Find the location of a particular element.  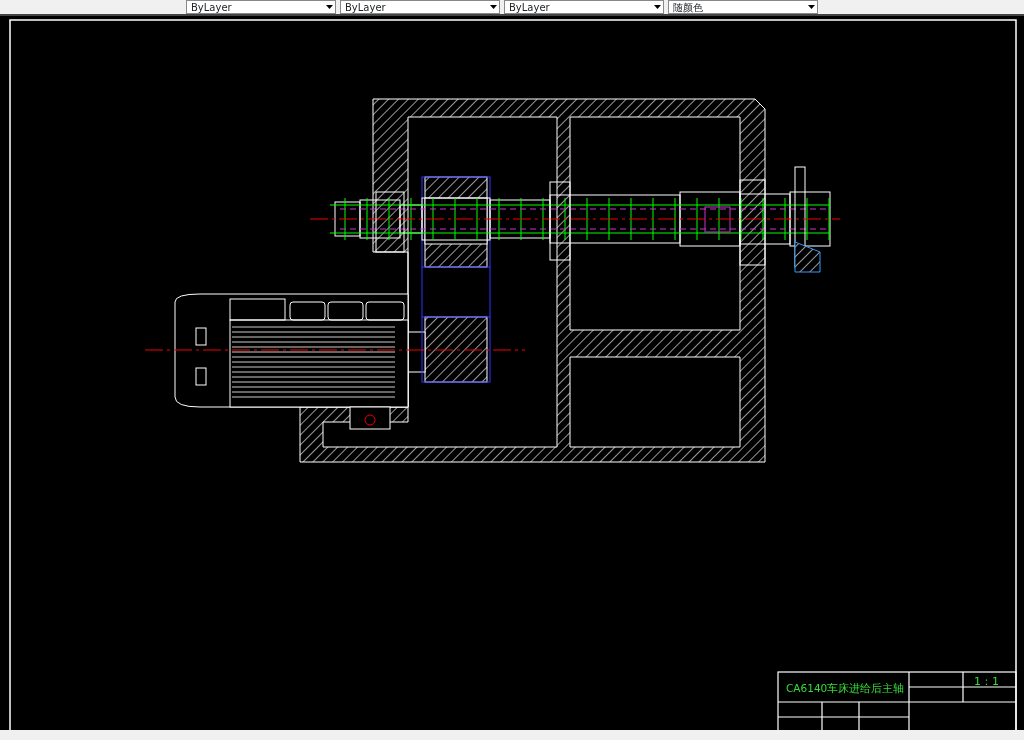

drawing-title: CA6140车床进给后主轴 is located at coordinates (845, 688).